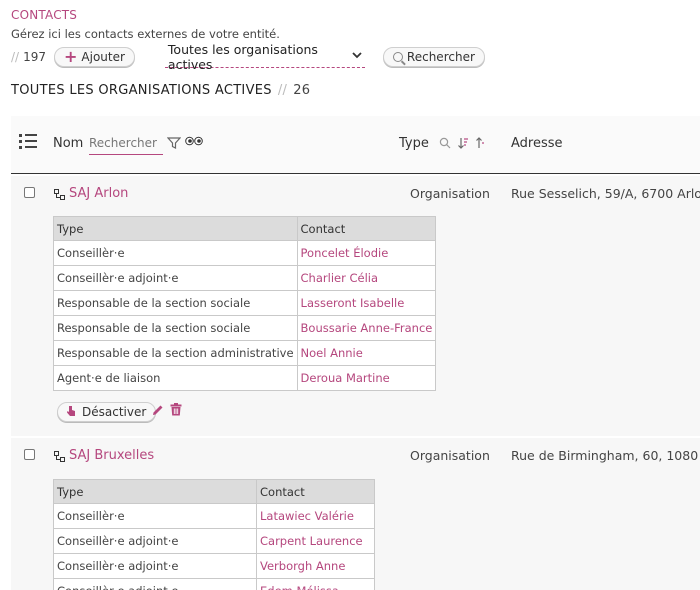  What do you see at coordinates (98, 193) in the screenshot?
I see `organization-name-link: SAJ Arlon` at bounding box center [98, 193].